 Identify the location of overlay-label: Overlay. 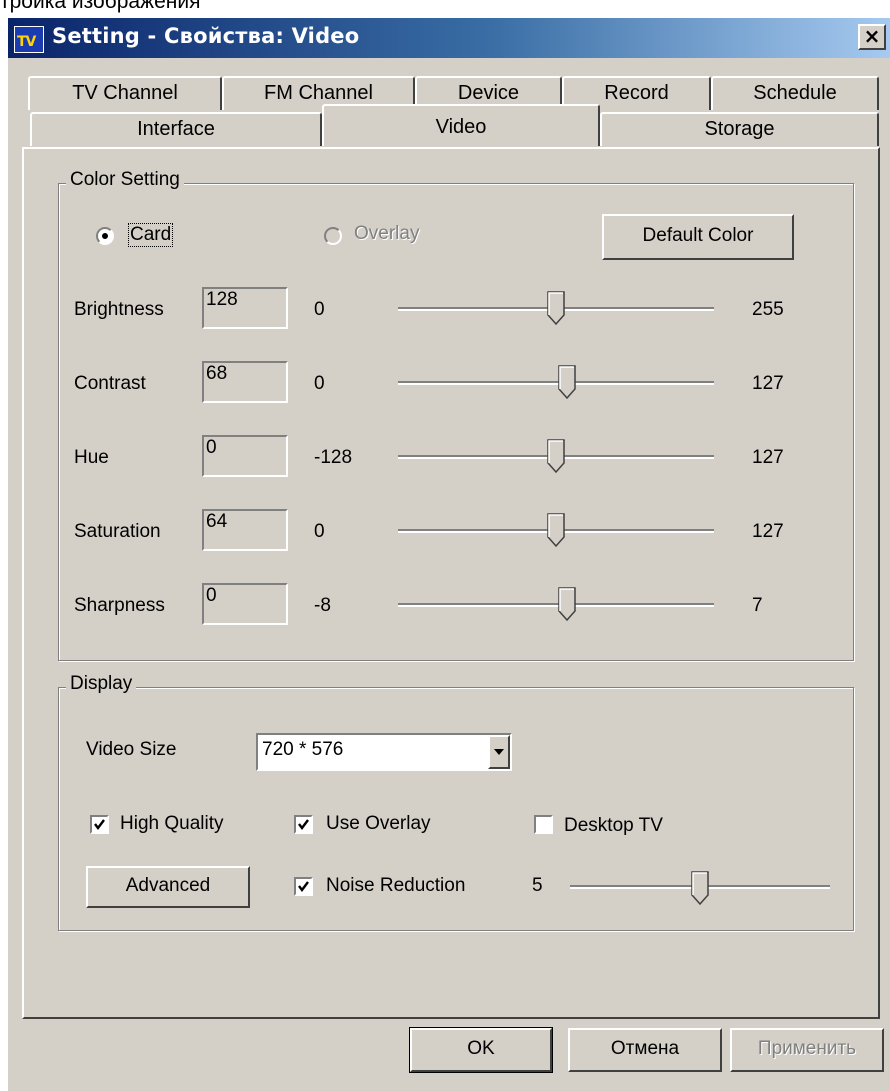
(387, 233).